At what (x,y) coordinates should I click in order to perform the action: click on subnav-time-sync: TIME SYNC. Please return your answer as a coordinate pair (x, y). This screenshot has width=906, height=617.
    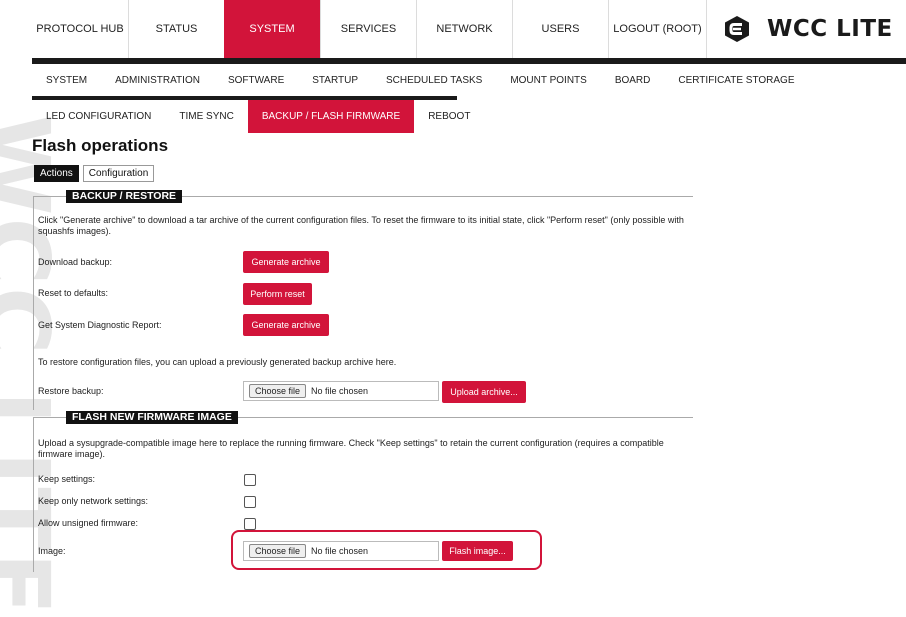
    Looking at the image, I should click on (206, 116).